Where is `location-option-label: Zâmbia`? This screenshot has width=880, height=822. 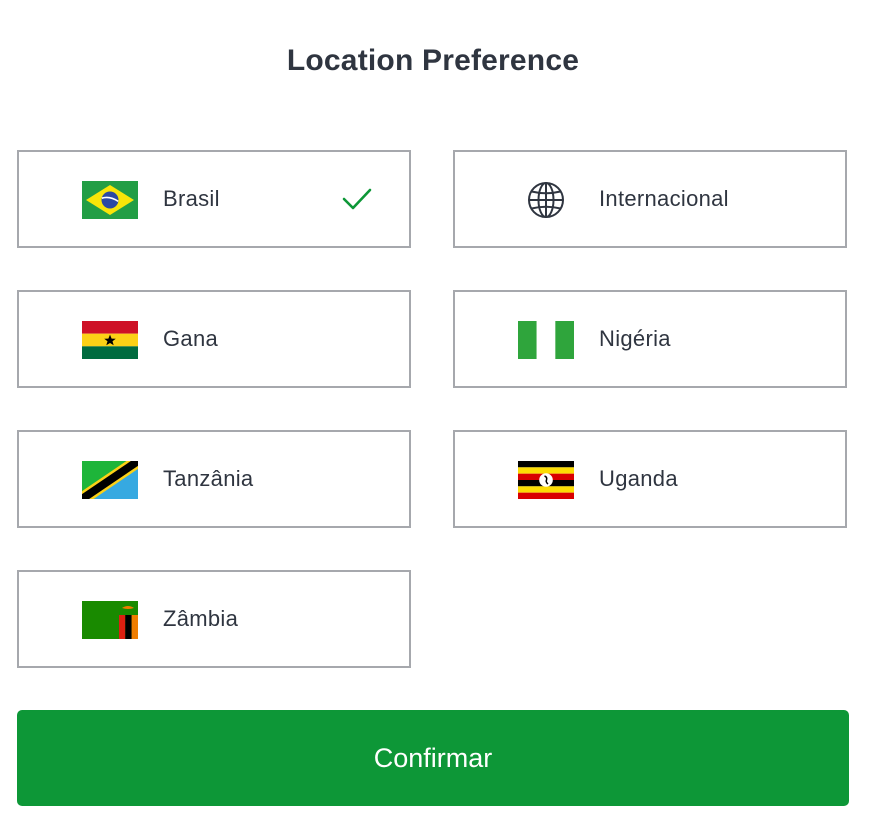
location-option-label: Zâmbia is located at coordinates (201, 618).